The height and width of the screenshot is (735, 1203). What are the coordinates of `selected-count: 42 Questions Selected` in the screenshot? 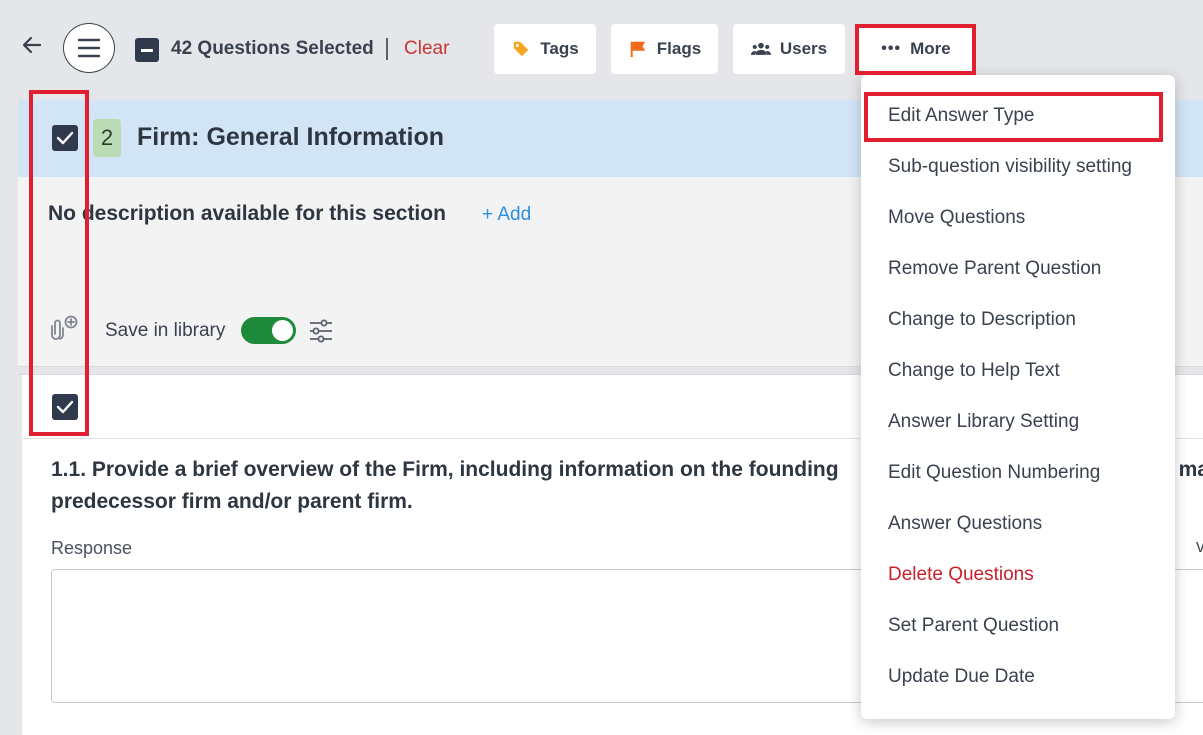 It's located at (272, 48).